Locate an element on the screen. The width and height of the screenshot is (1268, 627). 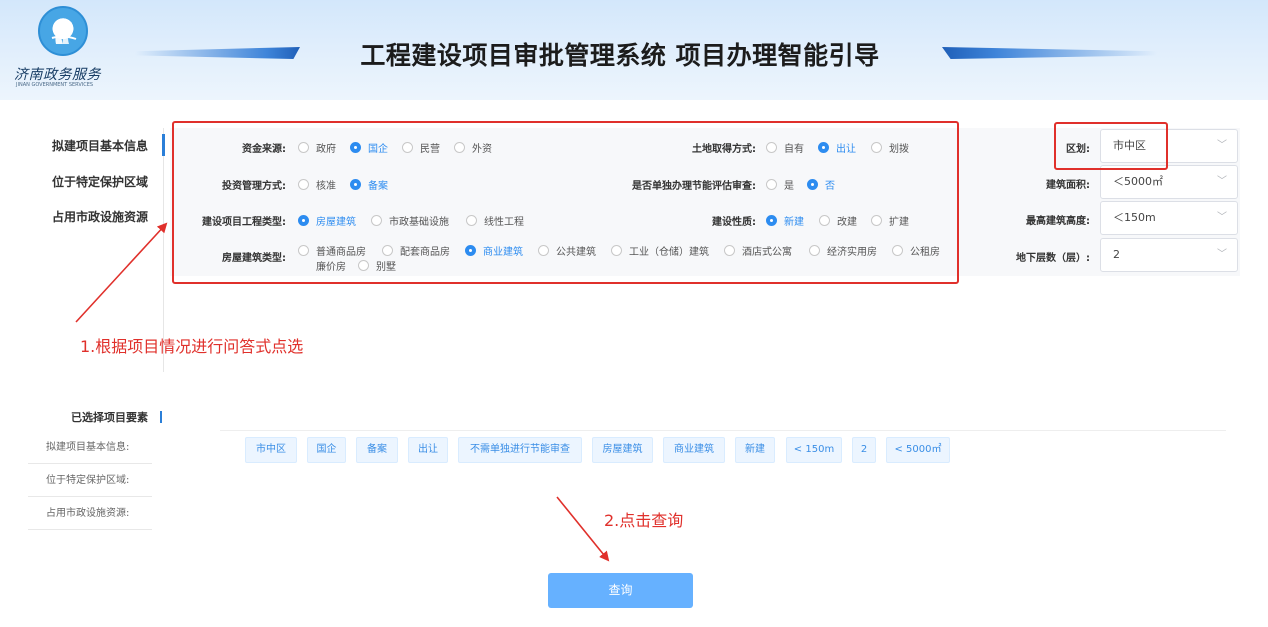
selected-municipal-resources: 占用市政设施资源: is located at coordinates (90, 513).